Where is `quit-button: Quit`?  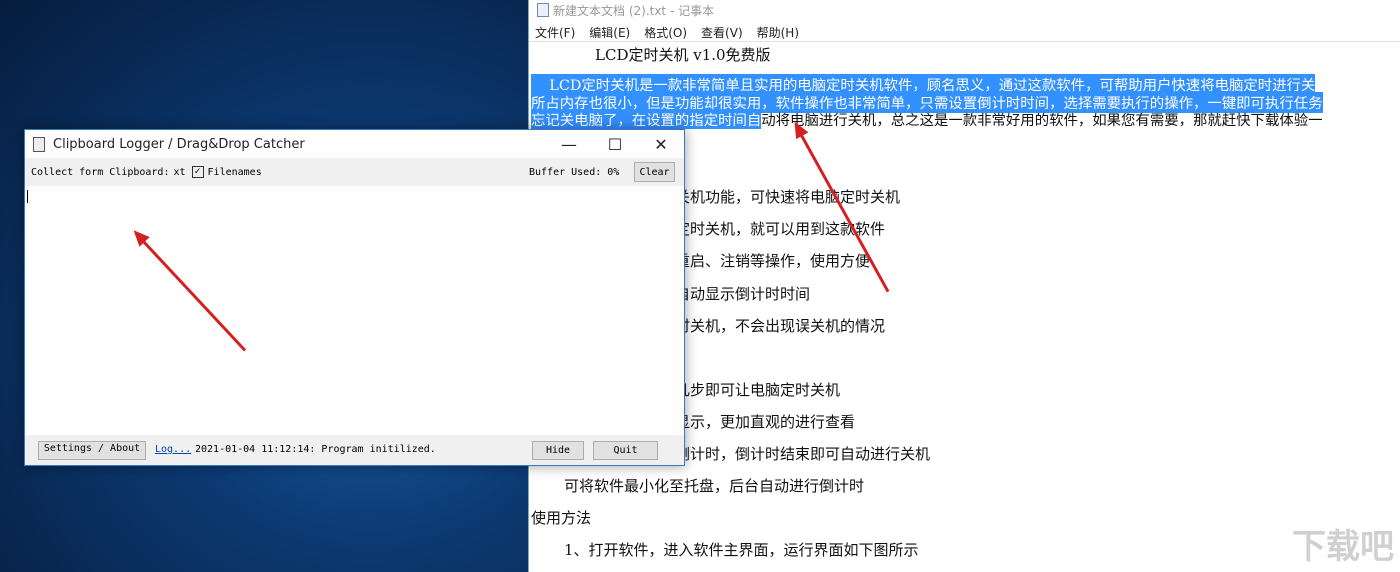
quit-button: Quit is located at coordinates (625, 450).